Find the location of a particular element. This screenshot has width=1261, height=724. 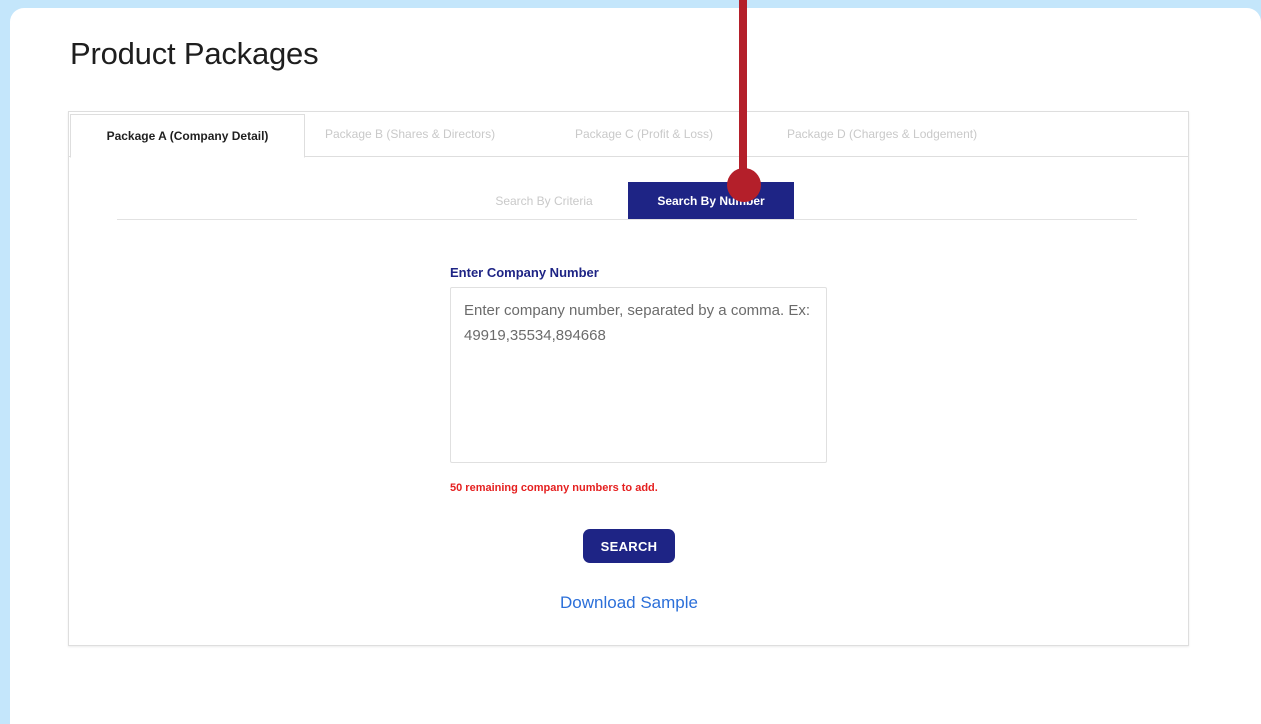

annotation-pointer-dot is located at coordinates (744, 185).